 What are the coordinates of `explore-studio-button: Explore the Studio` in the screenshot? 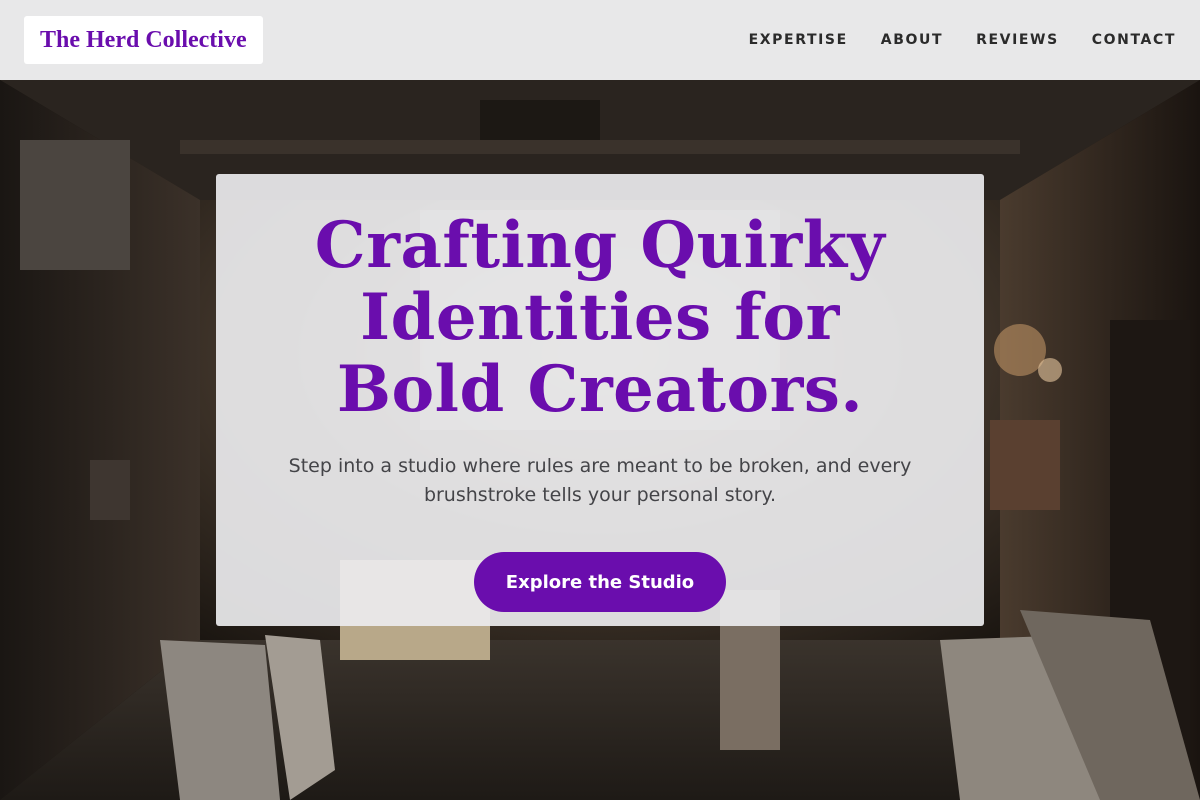 It's located at (600, 582).